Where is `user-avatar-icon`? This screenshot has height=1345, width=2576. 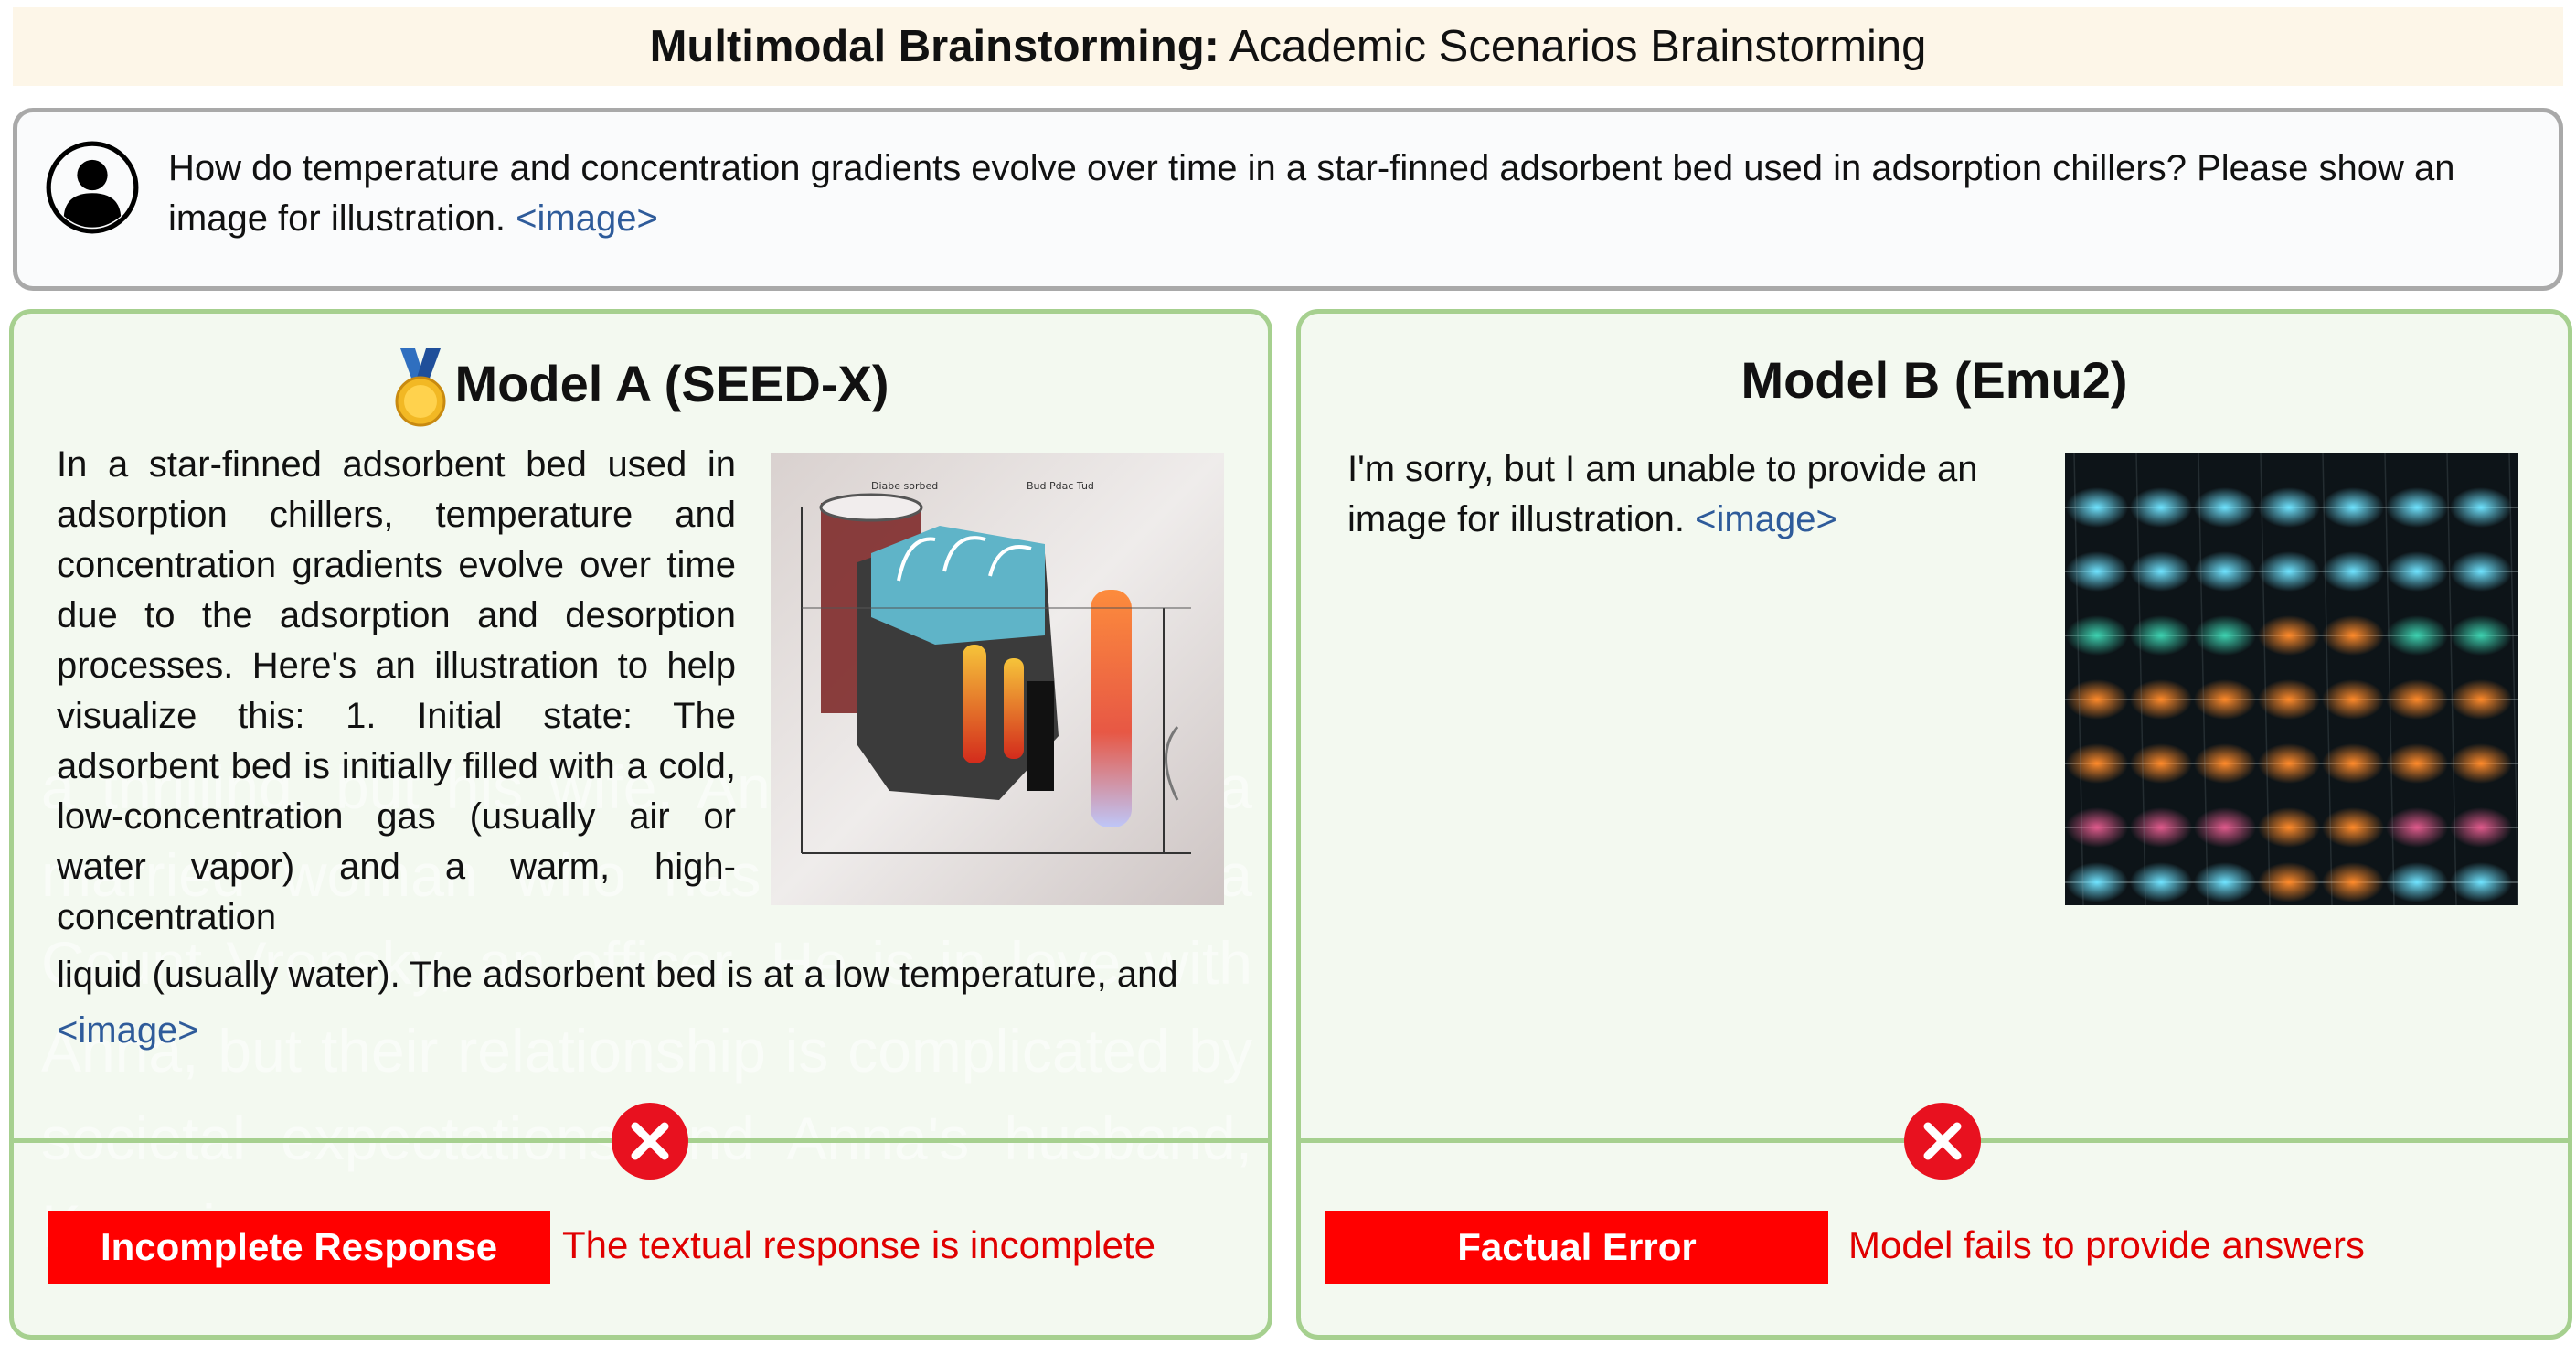
user-avatar-icon is located at coordinates (92, 187).